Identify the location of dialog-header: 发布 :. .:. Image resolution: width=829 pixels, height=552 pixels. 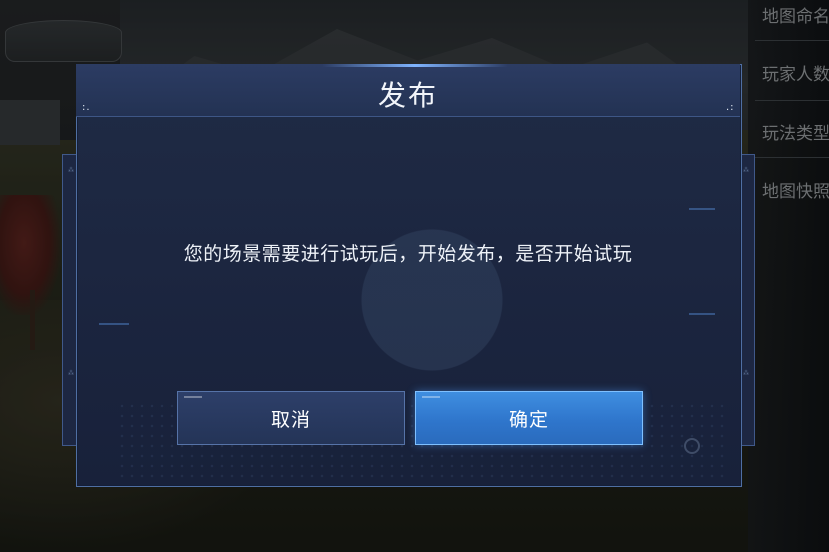
(408, 90).